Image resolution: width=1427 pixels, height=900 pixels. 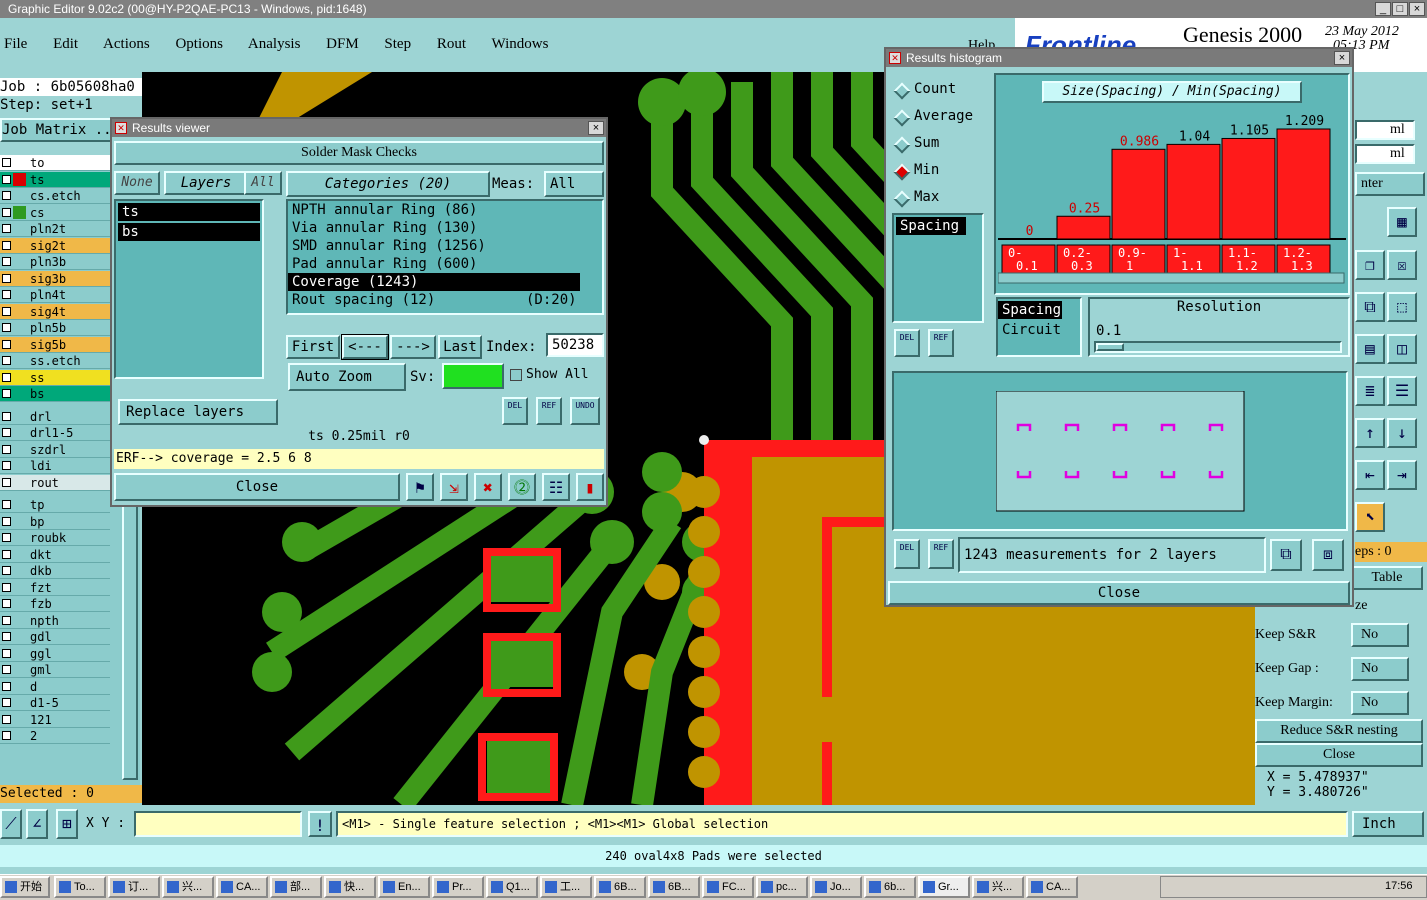 What do you see at coordinates (941, 554) in the screenshot?
I see `preview-ref-icon: REF` at bounding box center [941, 554].